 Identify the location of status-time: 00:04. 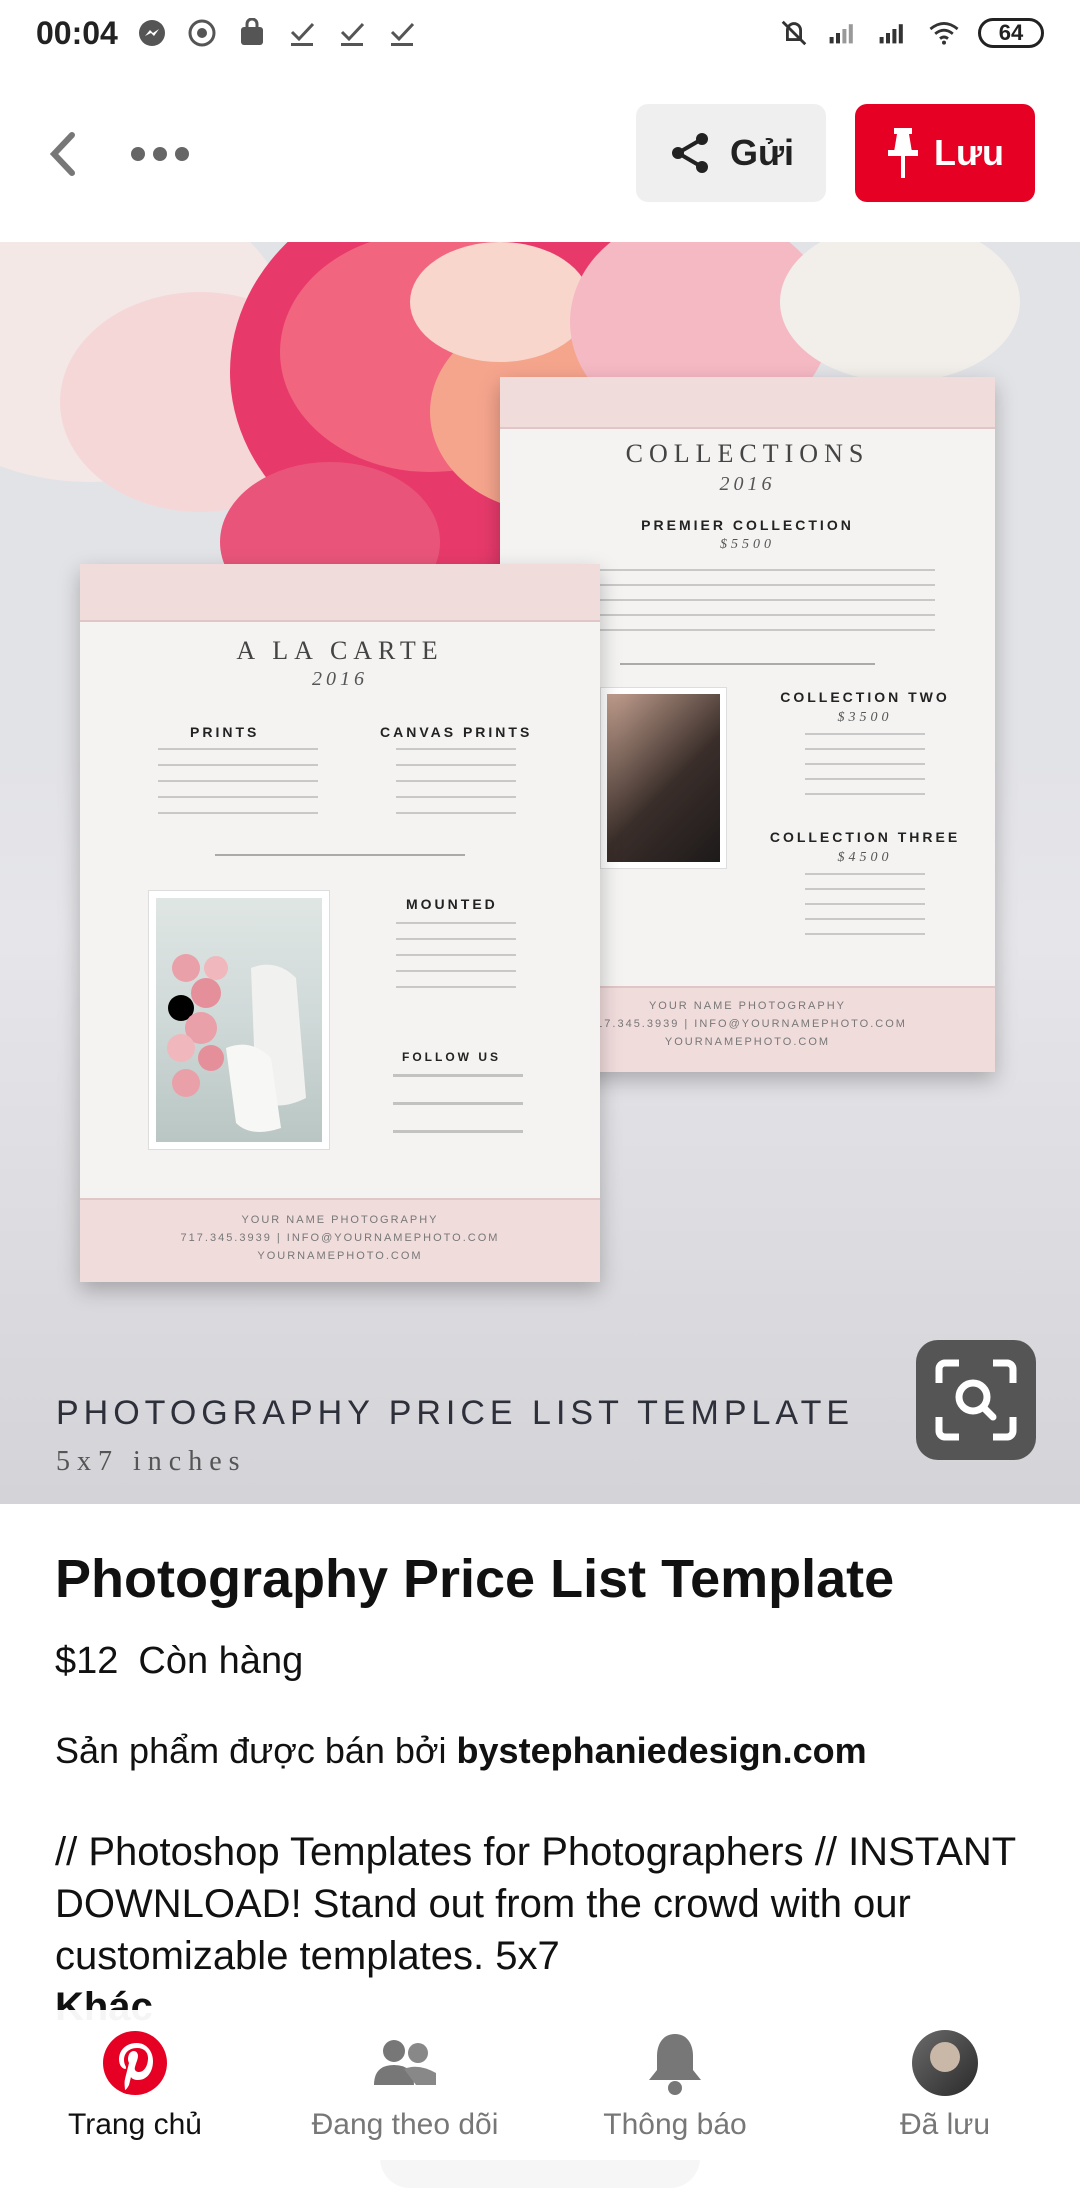
(77, 32).